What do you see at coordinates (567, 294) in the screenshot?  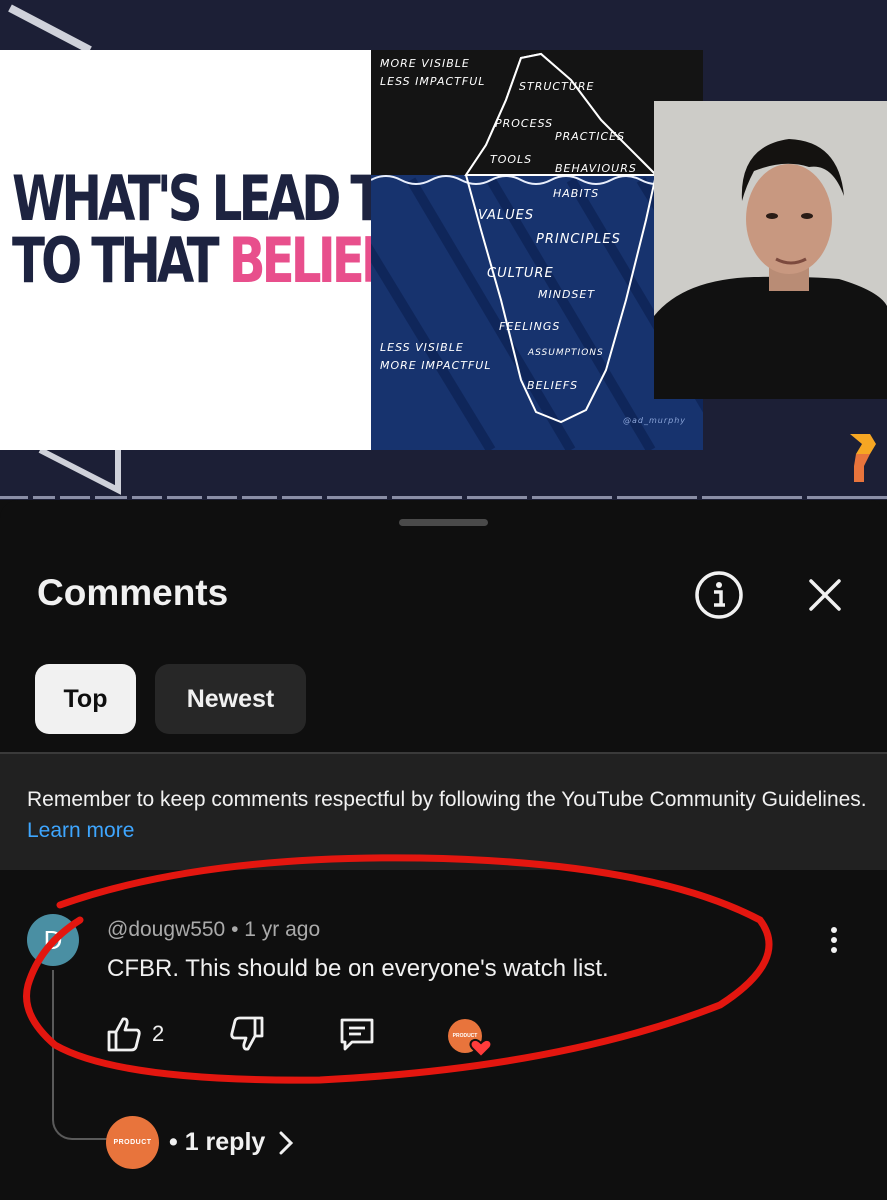 I see `iceberg-word: Mindset` at bounding box center [567, 294].